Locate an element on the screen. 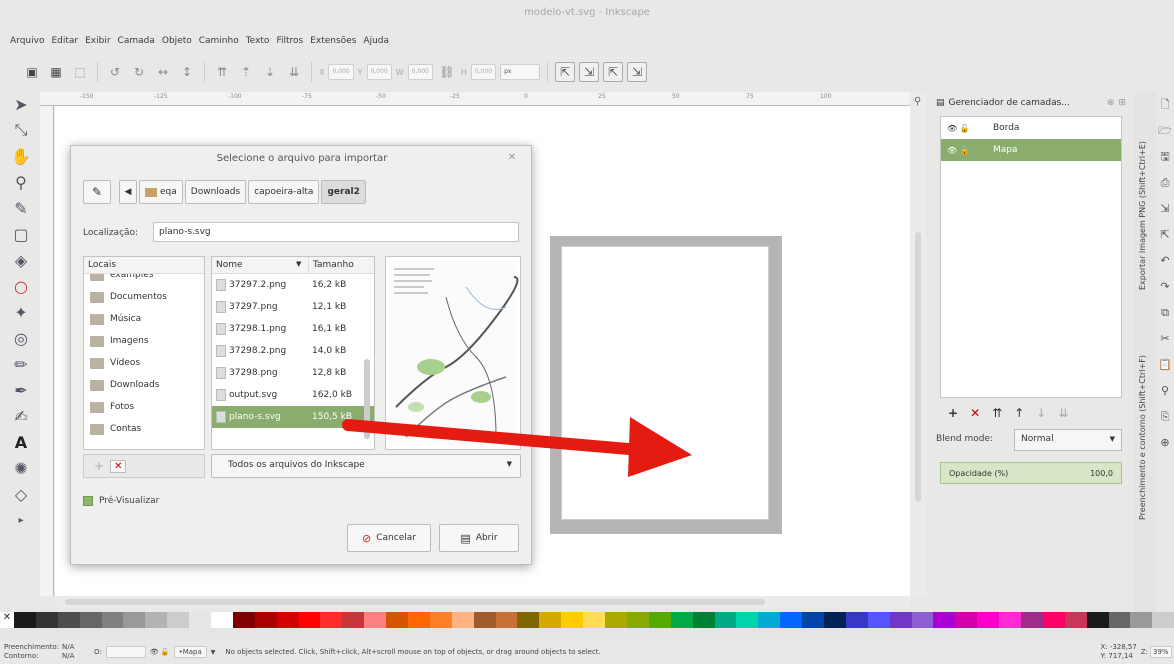 The image size is (1174, 664). lower-to-bottom-icon: ⇊ is located at coordinates (294, 72).